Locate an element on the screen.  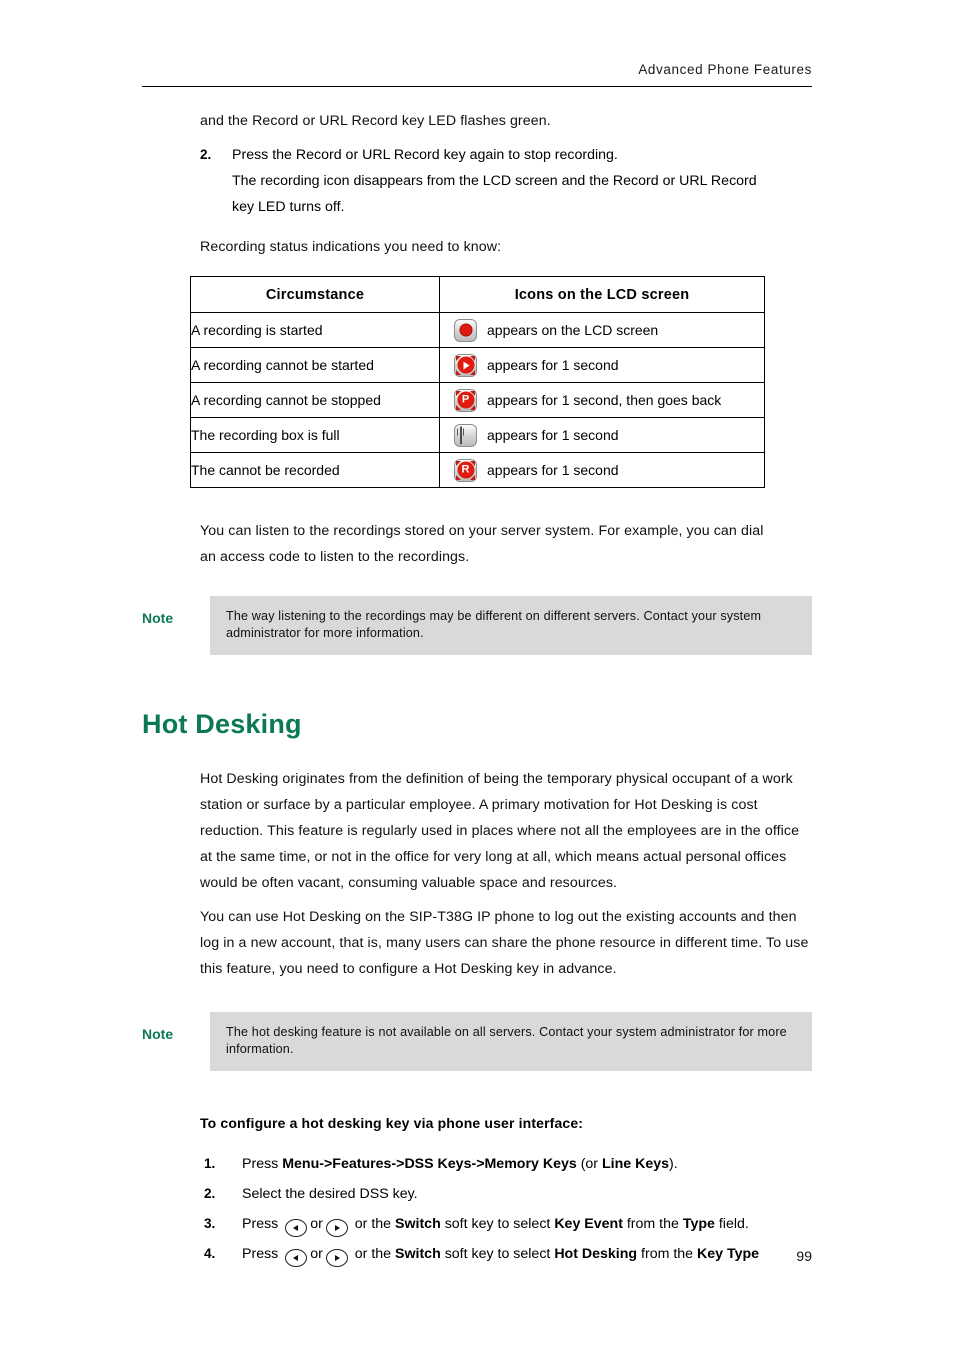
menu-path-dss-keys: DSS Keys is located at coordinates (438, 1164).